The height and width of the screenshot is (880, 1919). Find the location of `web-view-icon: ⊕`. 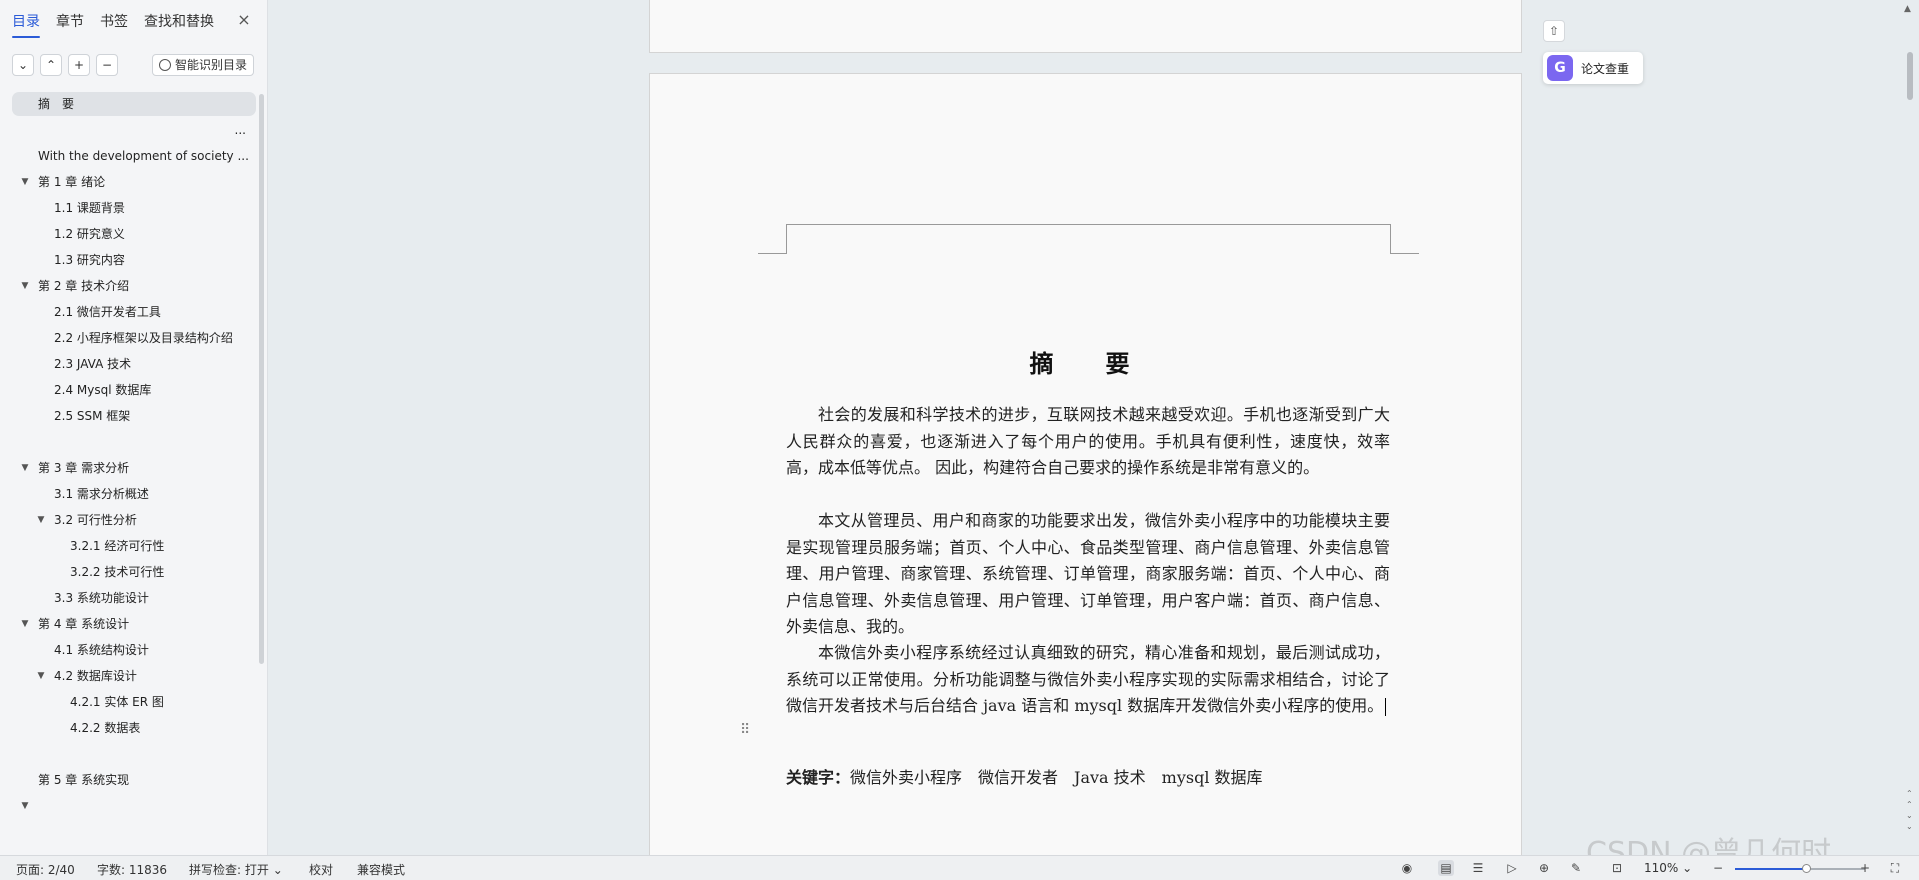

web-view-icon: ⊕ is located at coordinates (1544, 868).